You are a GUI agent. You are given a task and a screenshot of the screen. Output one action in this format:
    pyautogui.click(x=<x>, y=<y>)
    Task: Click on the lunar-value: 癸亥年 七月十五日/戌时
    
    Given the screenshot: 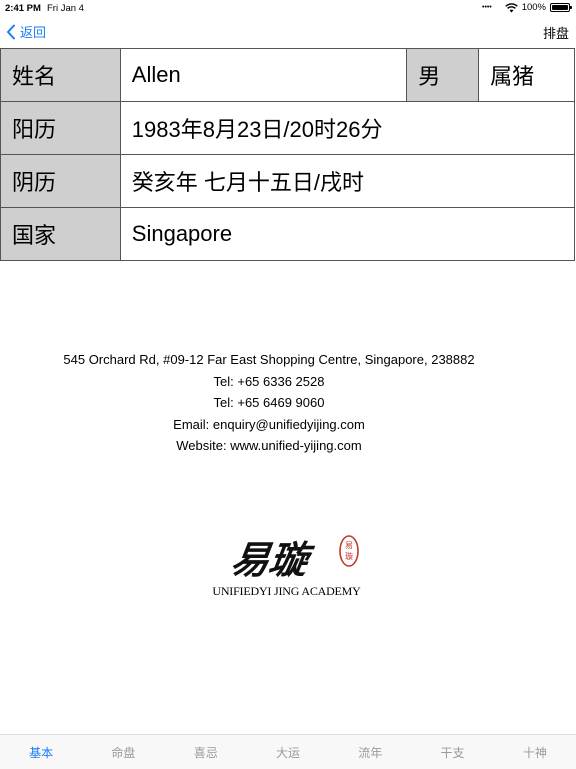 What is the action you would take?
    pyautogui.click(x=347, y=181)
    